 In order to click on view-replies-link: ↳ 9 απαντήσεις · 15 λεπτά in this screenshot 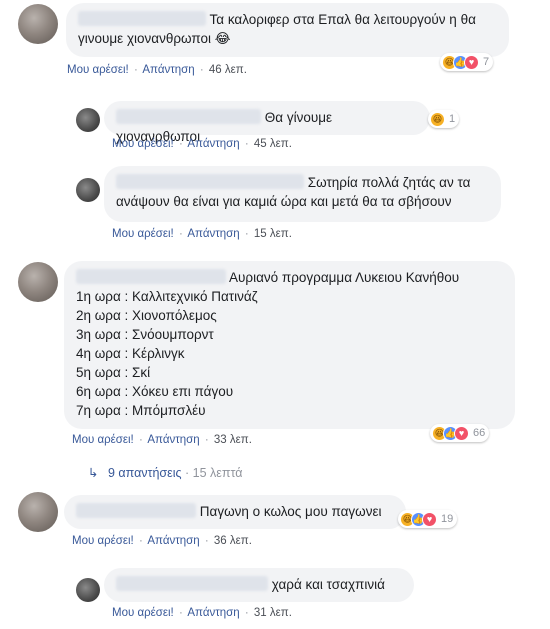, I will do `click(165, 472)`.